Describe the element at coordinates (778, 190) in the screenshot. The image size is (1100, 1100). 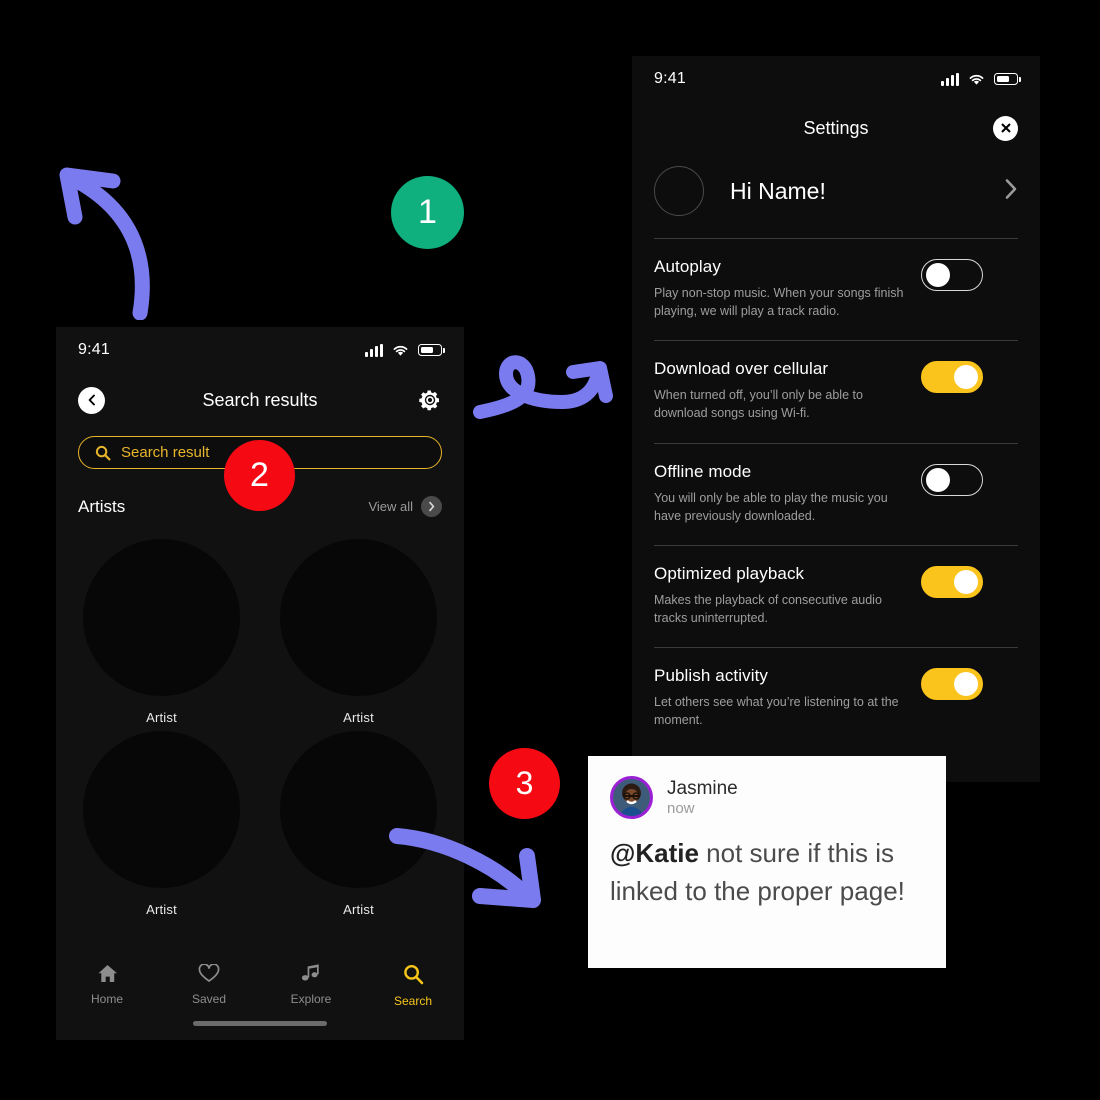
I see `profile-greeting: Hi Name!` at that location.